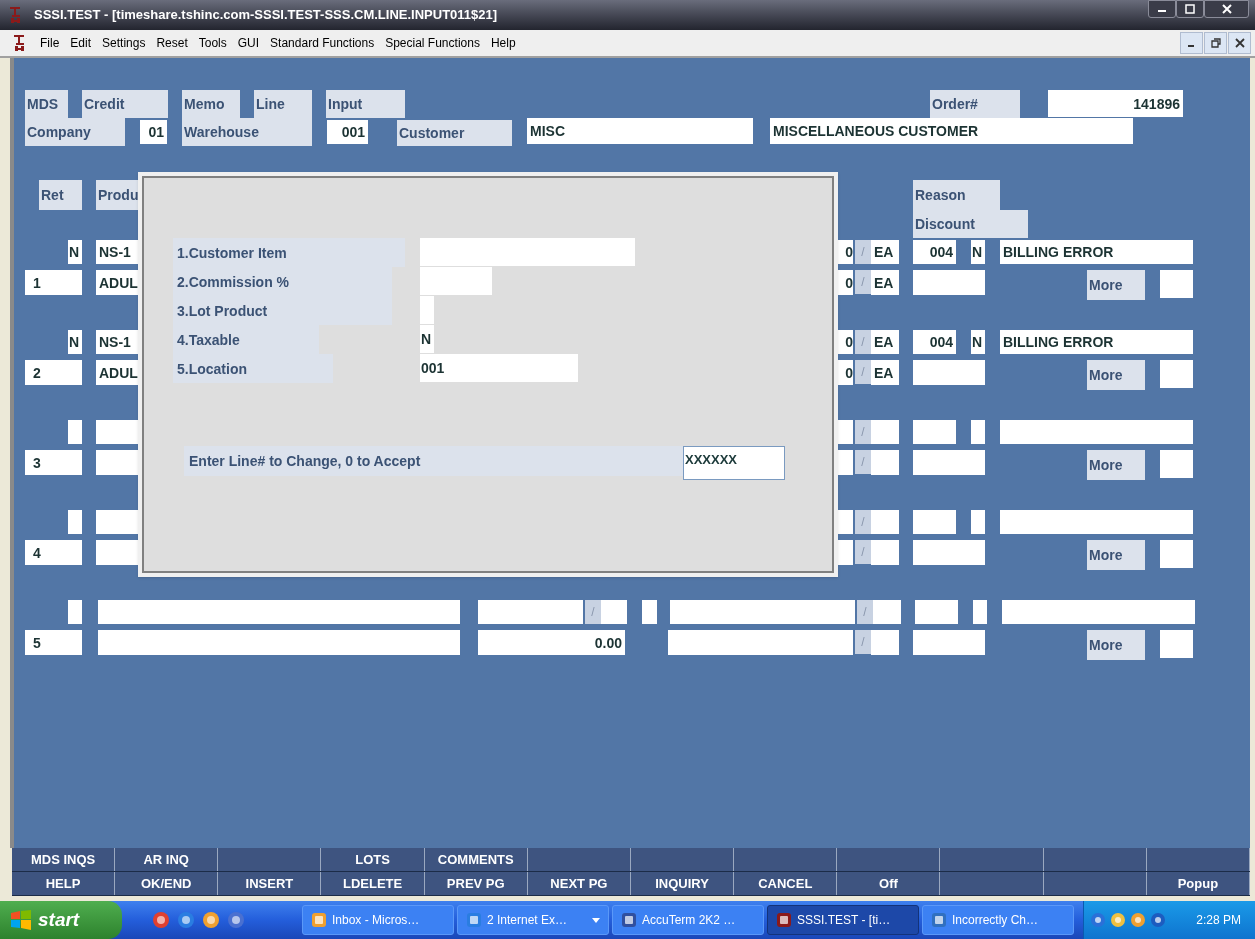 The image size is (1255, 939). Describe the element at coordinates (551, 642) in the screenshot. I see `input-field: 0.00` at that location.